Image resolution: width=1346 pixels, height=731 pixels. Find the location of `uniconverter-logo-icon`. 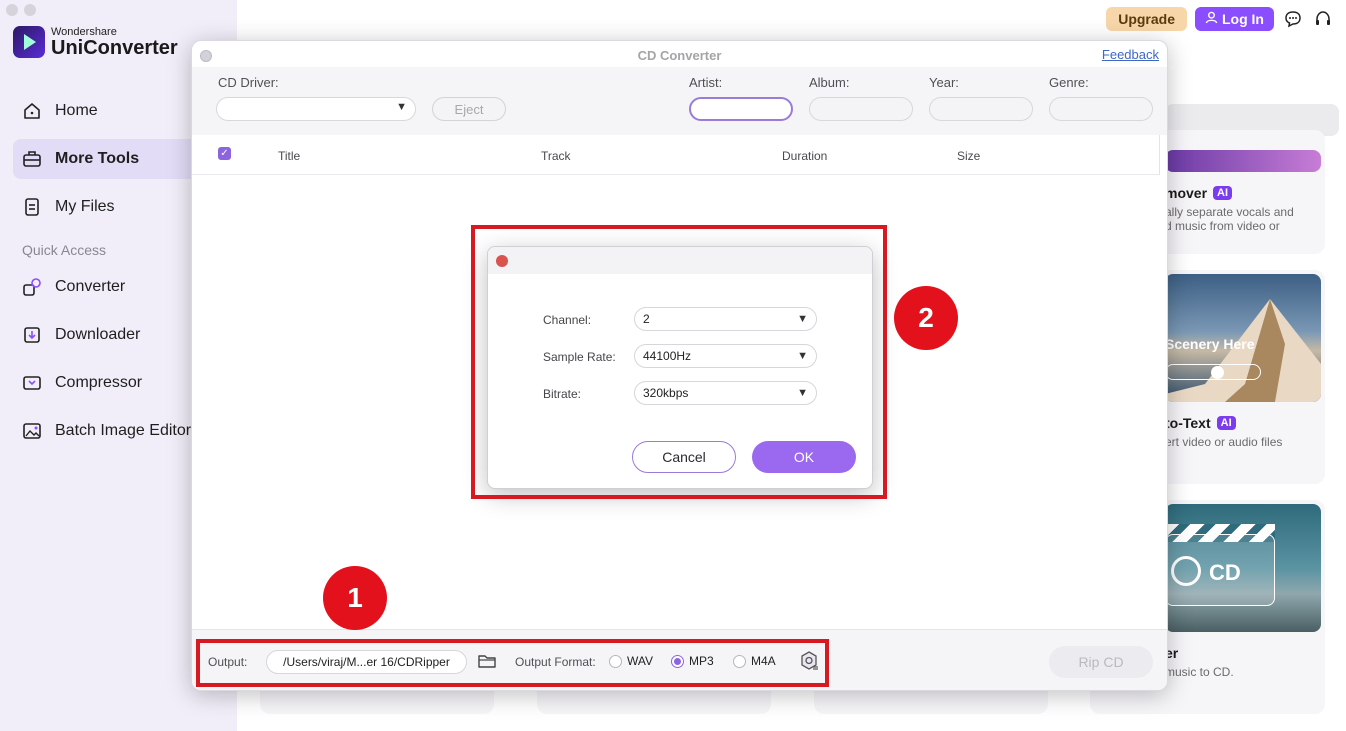

uniconverter-logo-icon is located at coordinates (29, 42).